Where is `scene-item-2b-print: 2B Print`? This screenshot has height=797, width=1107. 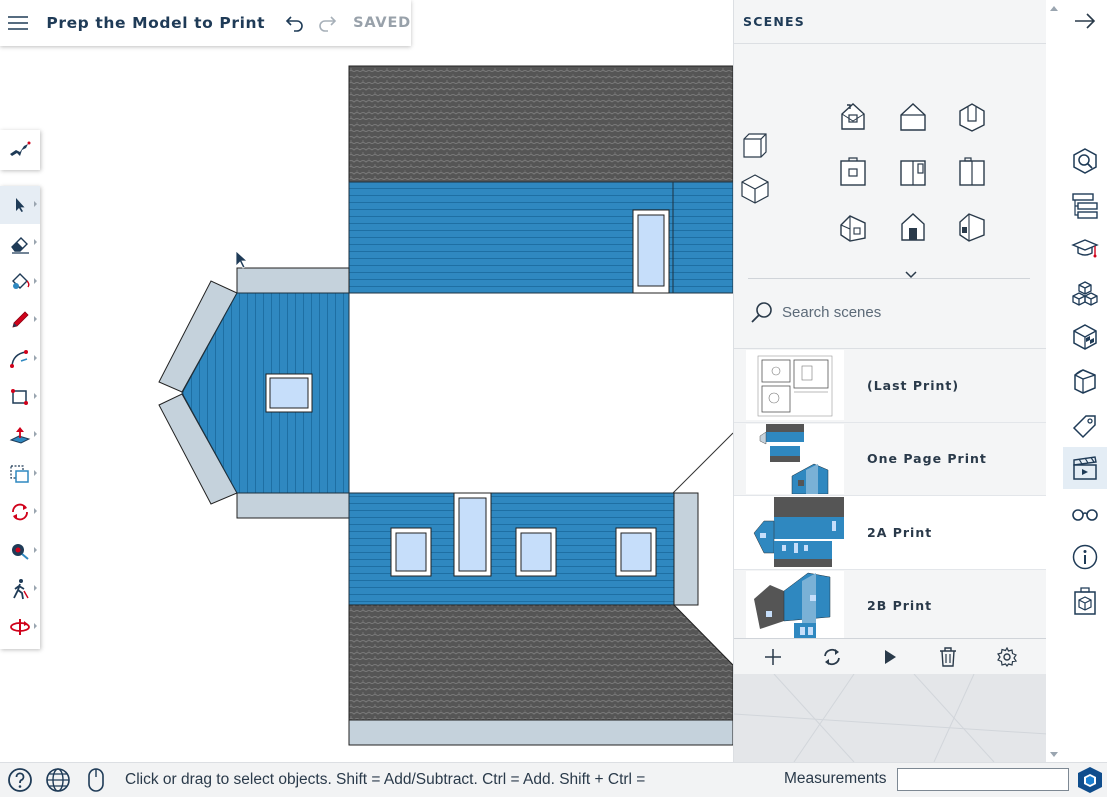 scene-item-2b-print: 2B Print is located at coordinates (890, 606).